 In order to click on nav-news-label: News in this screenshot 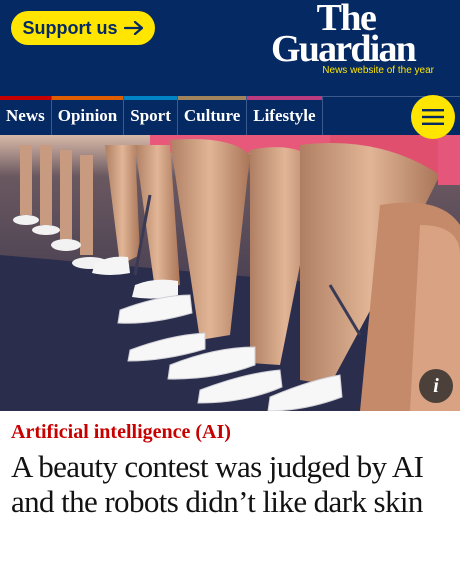, I will do `click(25, 115)`.